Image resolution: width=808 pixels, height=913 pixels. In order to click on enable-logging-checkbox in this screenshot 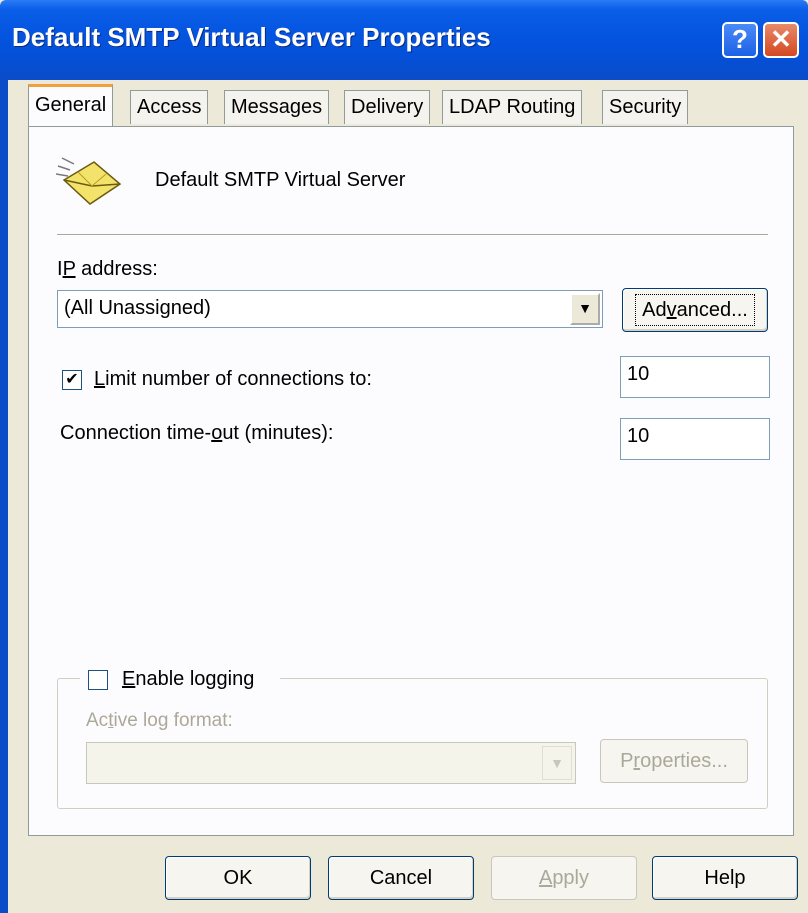, I will do `click(98, 680)`.